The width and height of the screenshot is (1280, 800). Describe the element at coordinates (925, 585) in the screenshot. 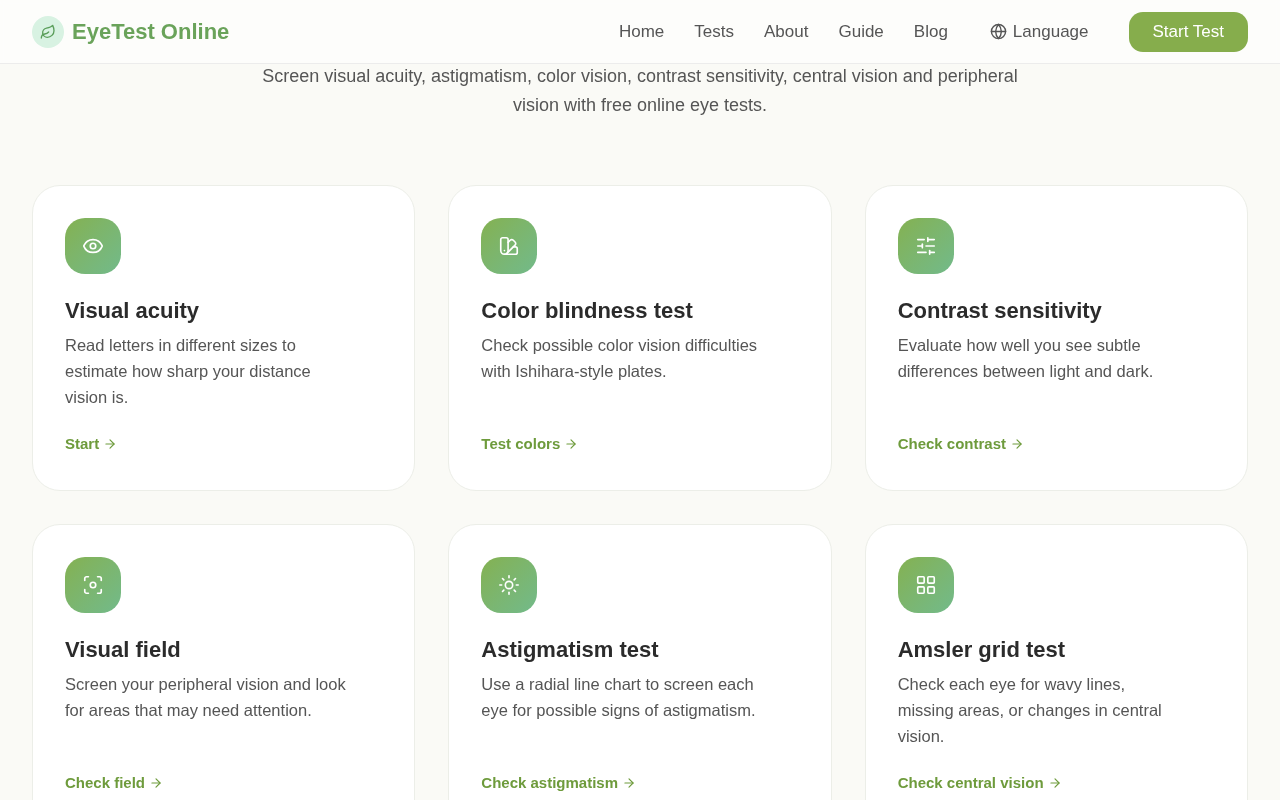

I see `grid-icon` at that location.